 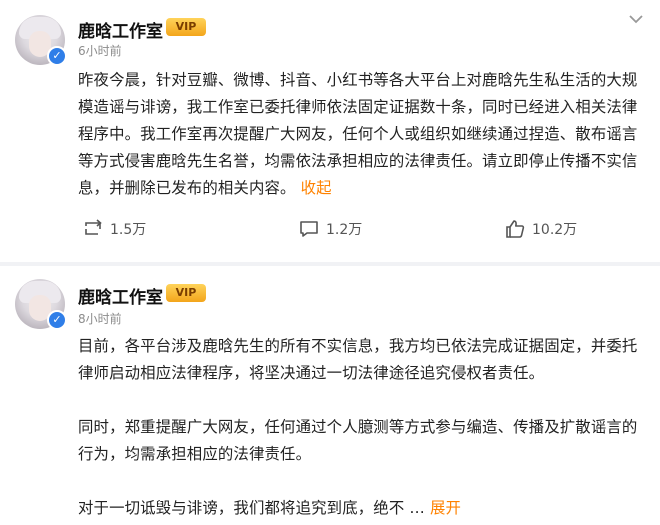 What do you see at coordinates (636, 20) in the screenshot?
I see `chevron-down-icon` at bounding box center [636, 20].